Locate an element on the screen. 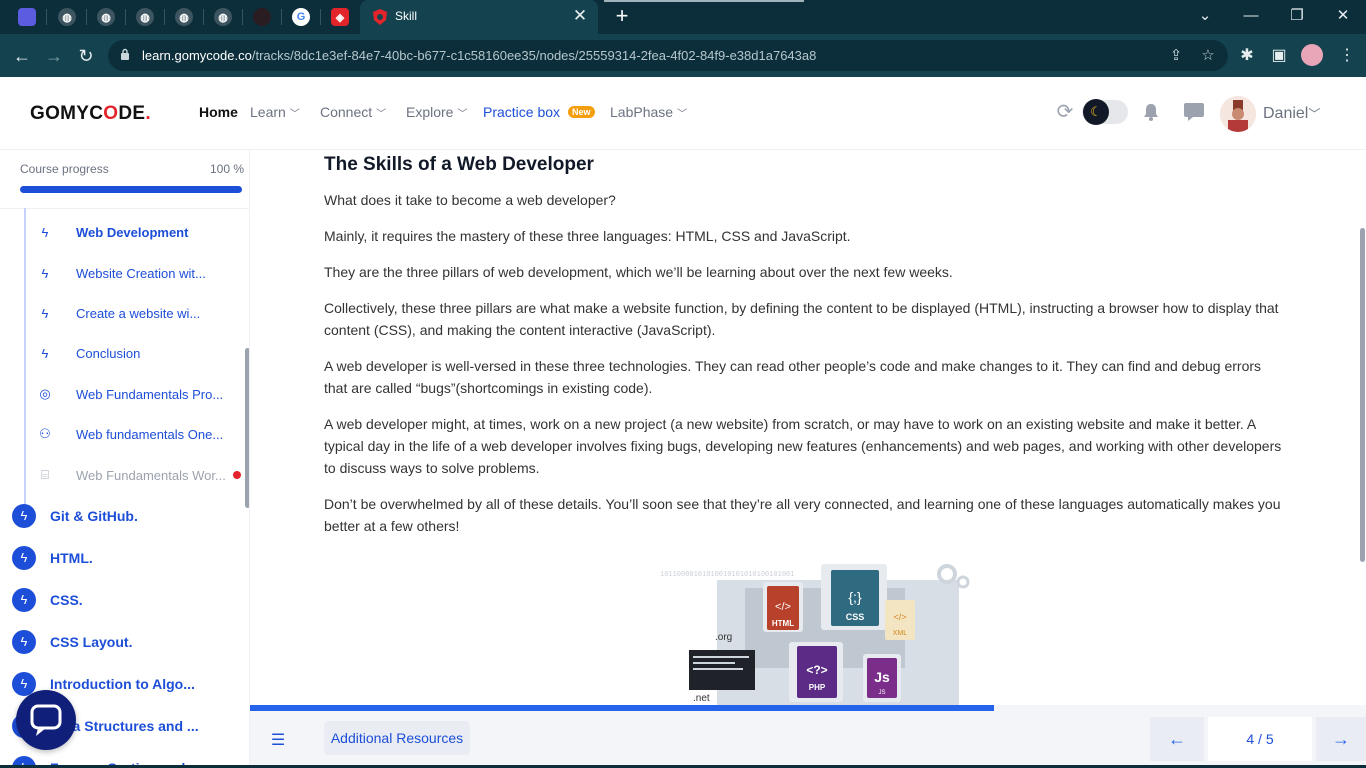 This screenshot has height=768, width=1366. side-panel-icon: ▣ is located at coordinates (1279, 56).